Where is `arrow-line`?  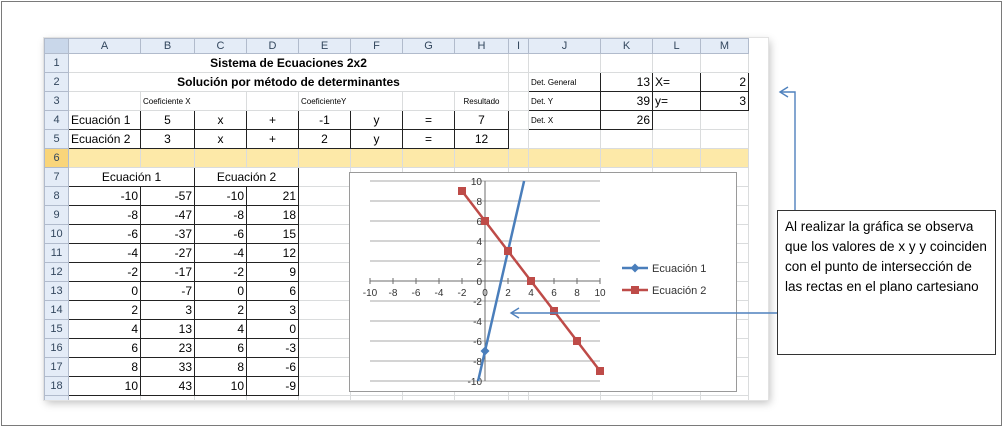
arrow-line is located at coordinates (788, 150).